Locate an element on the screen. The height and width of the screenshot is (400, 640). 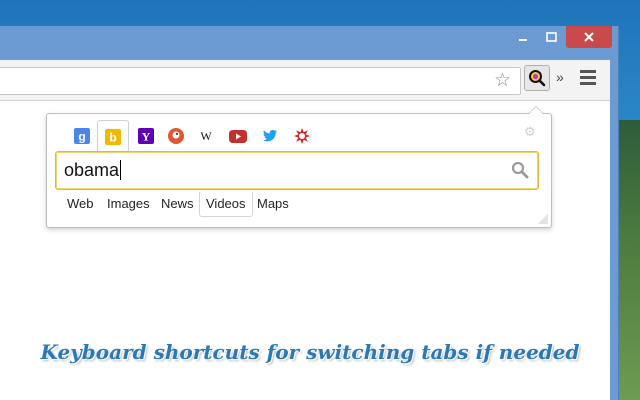
tab-videos: Videos is located at coordinates (226, 204).